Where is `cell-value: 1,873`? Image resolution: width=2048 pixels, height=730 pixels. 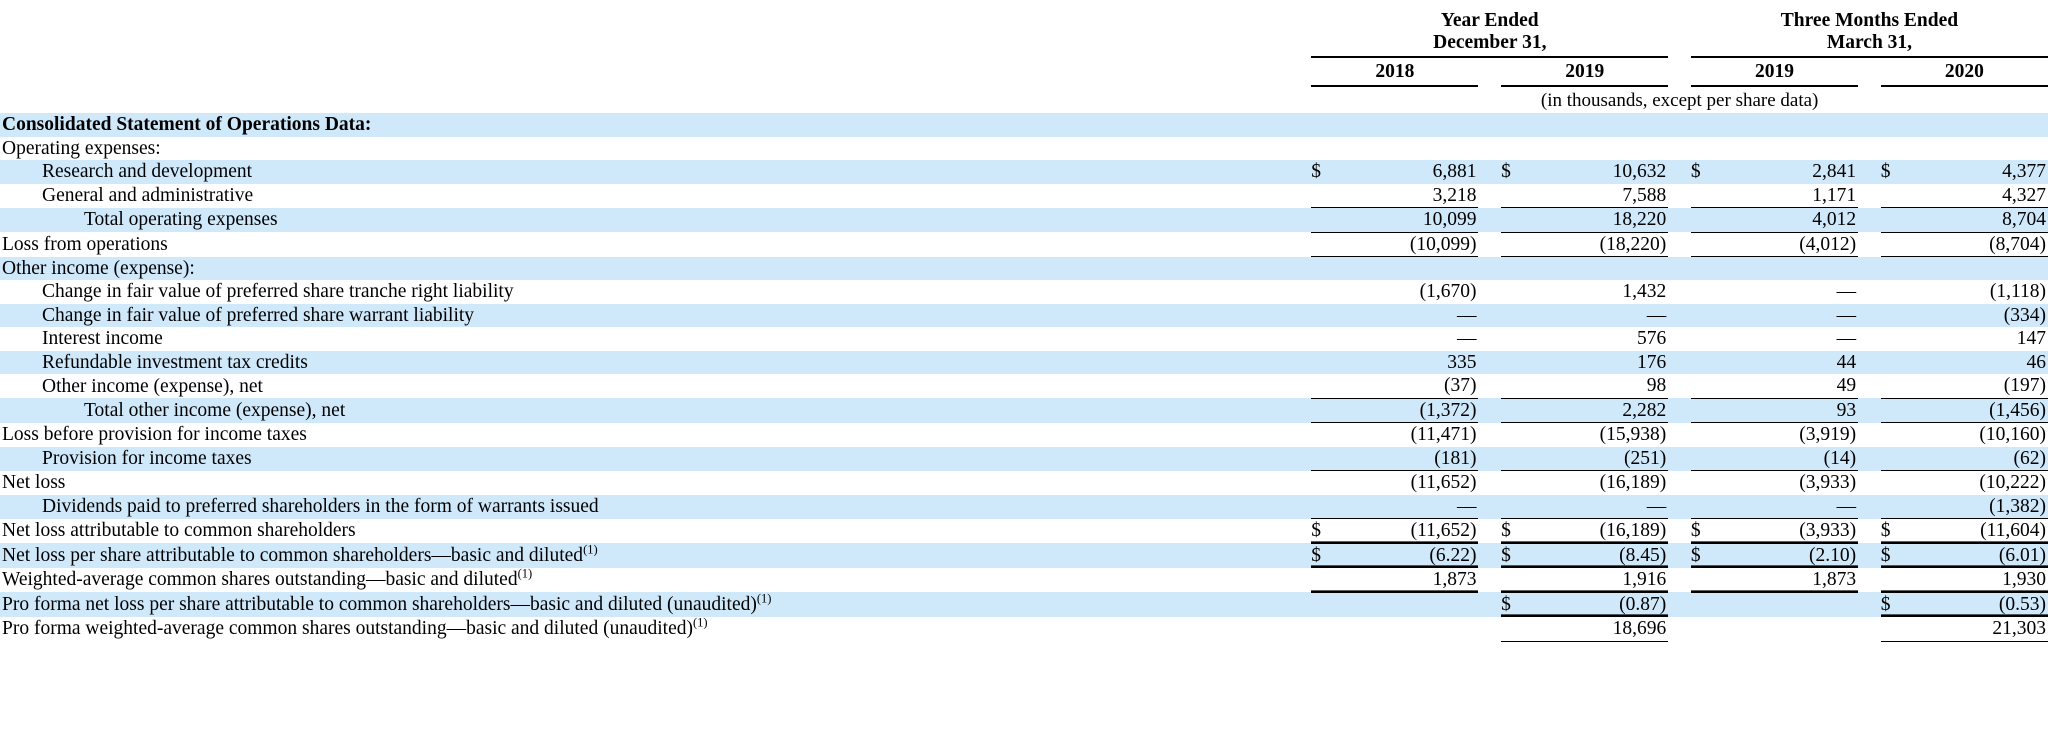
cell-value: 1,873 is located at coordinates (1791, 580).